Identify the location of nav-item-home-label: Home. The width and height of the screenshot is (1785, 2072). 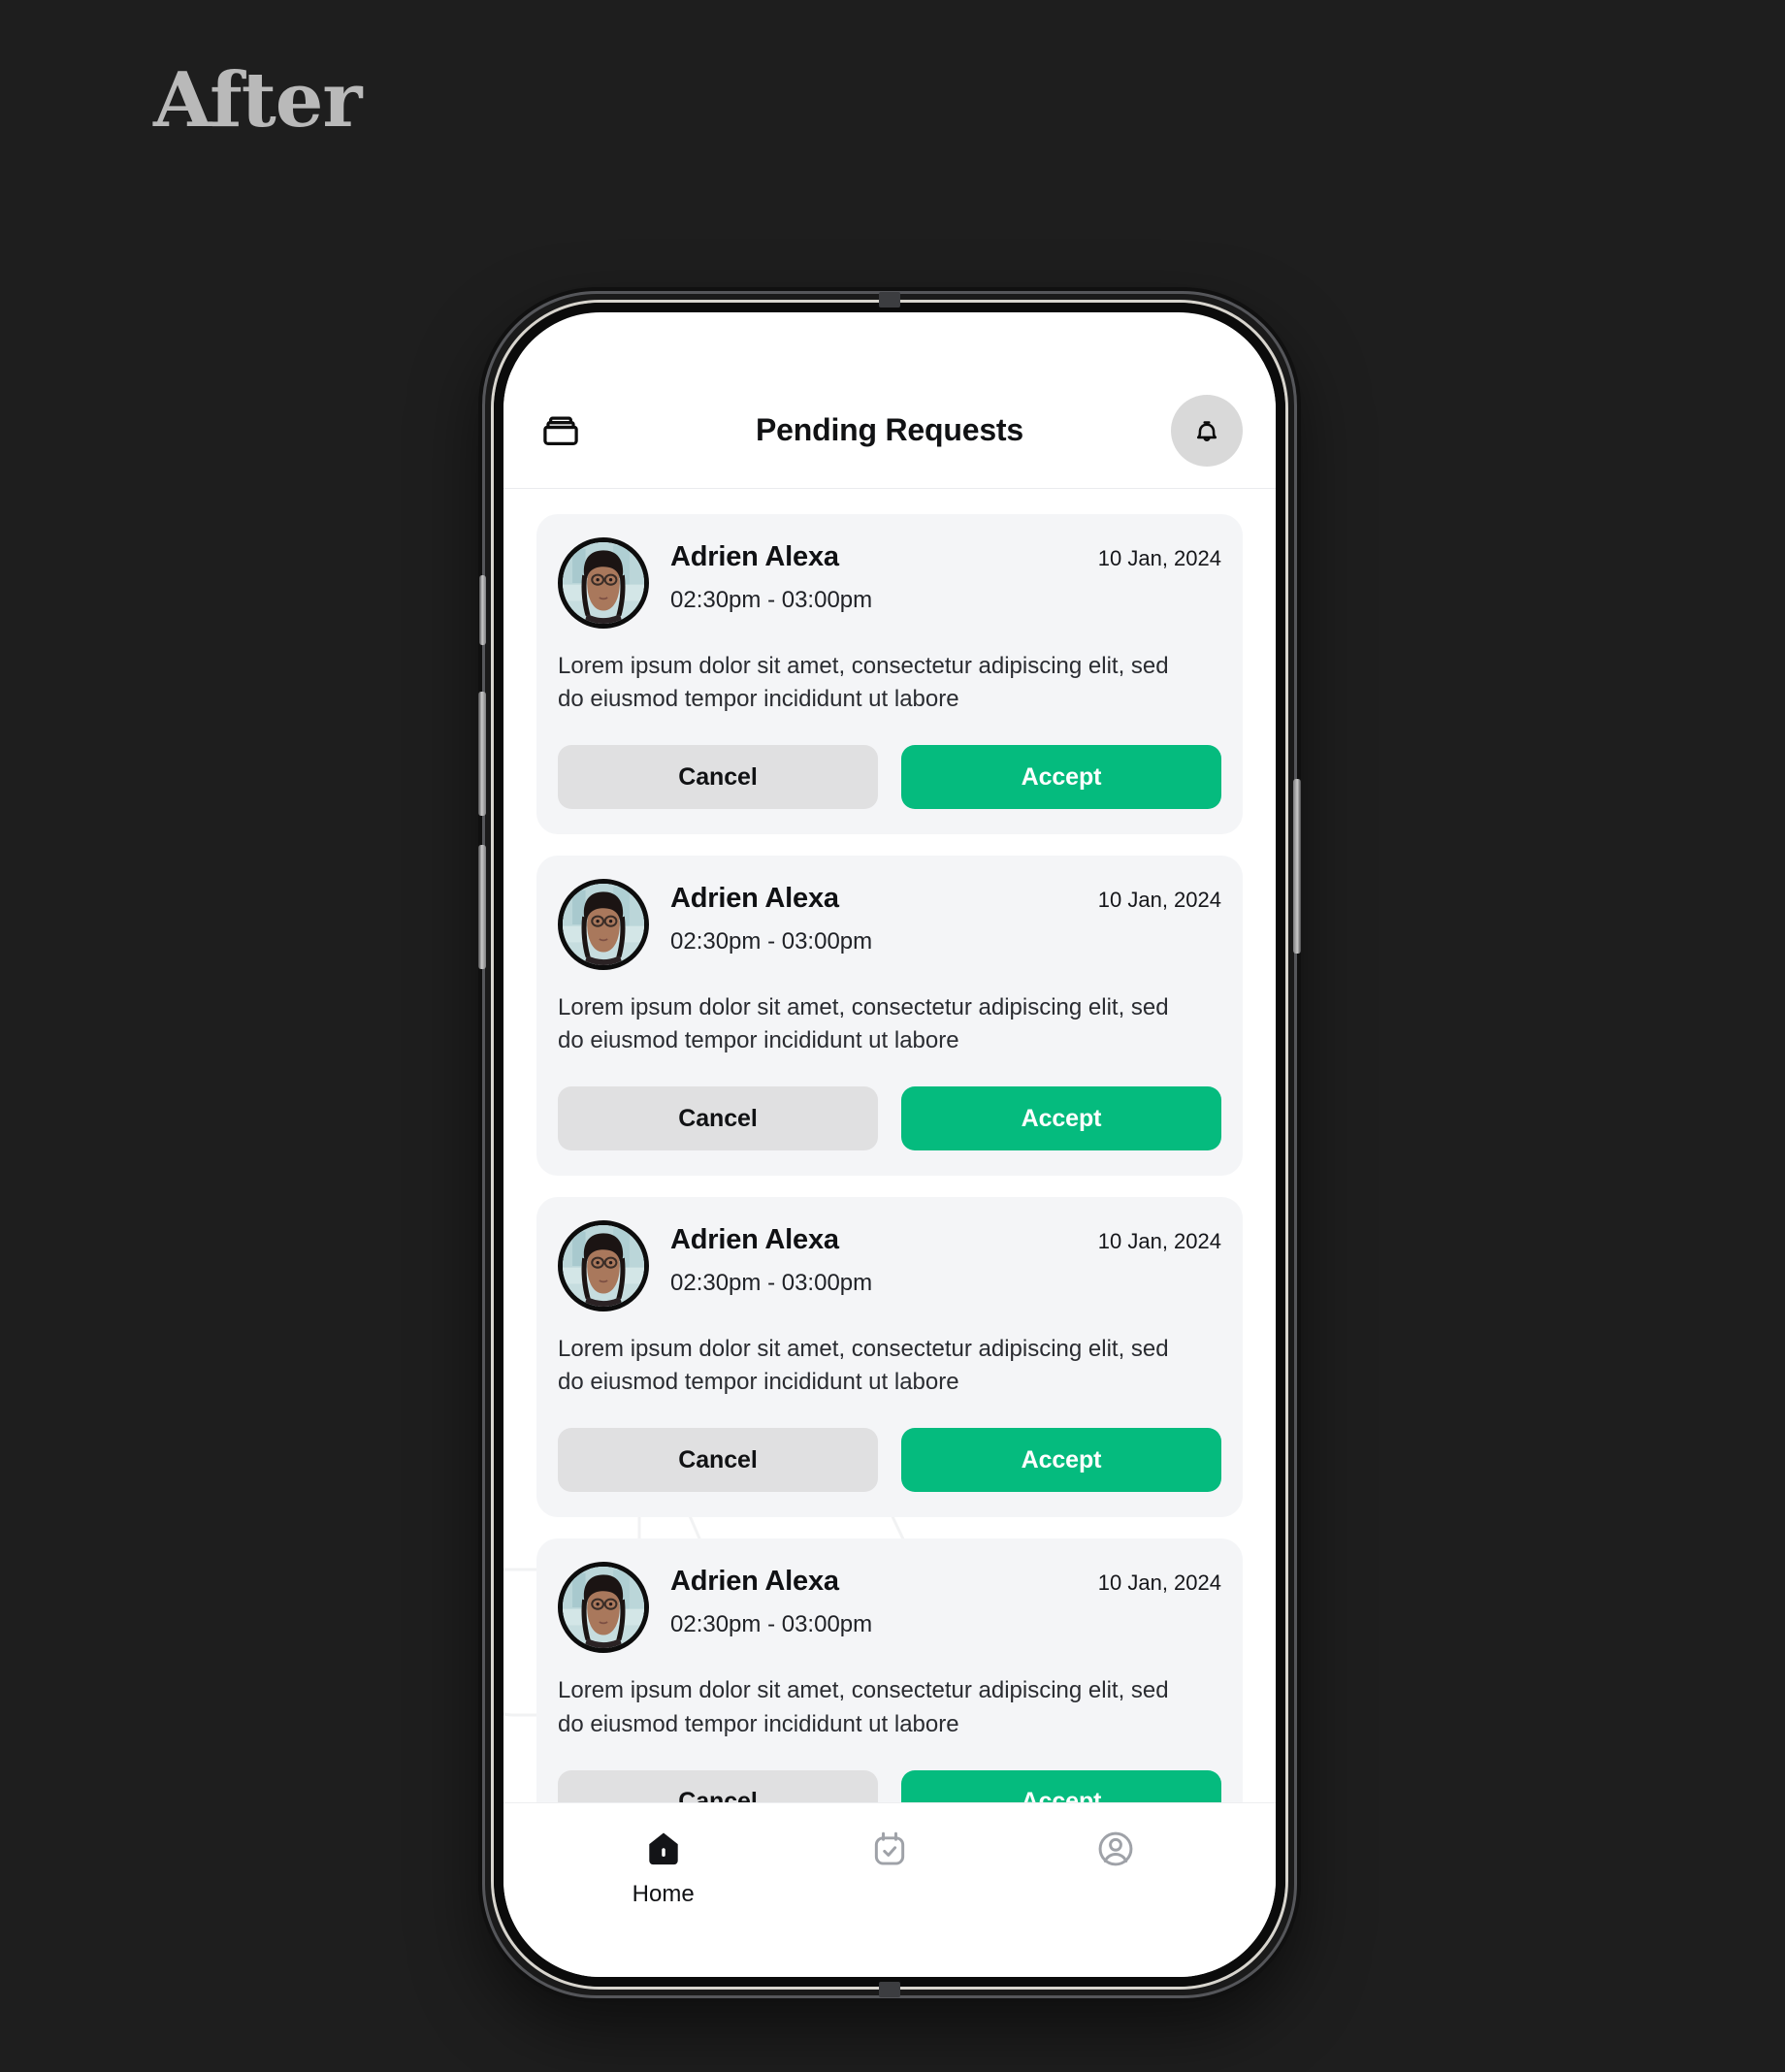
(663, 1894).